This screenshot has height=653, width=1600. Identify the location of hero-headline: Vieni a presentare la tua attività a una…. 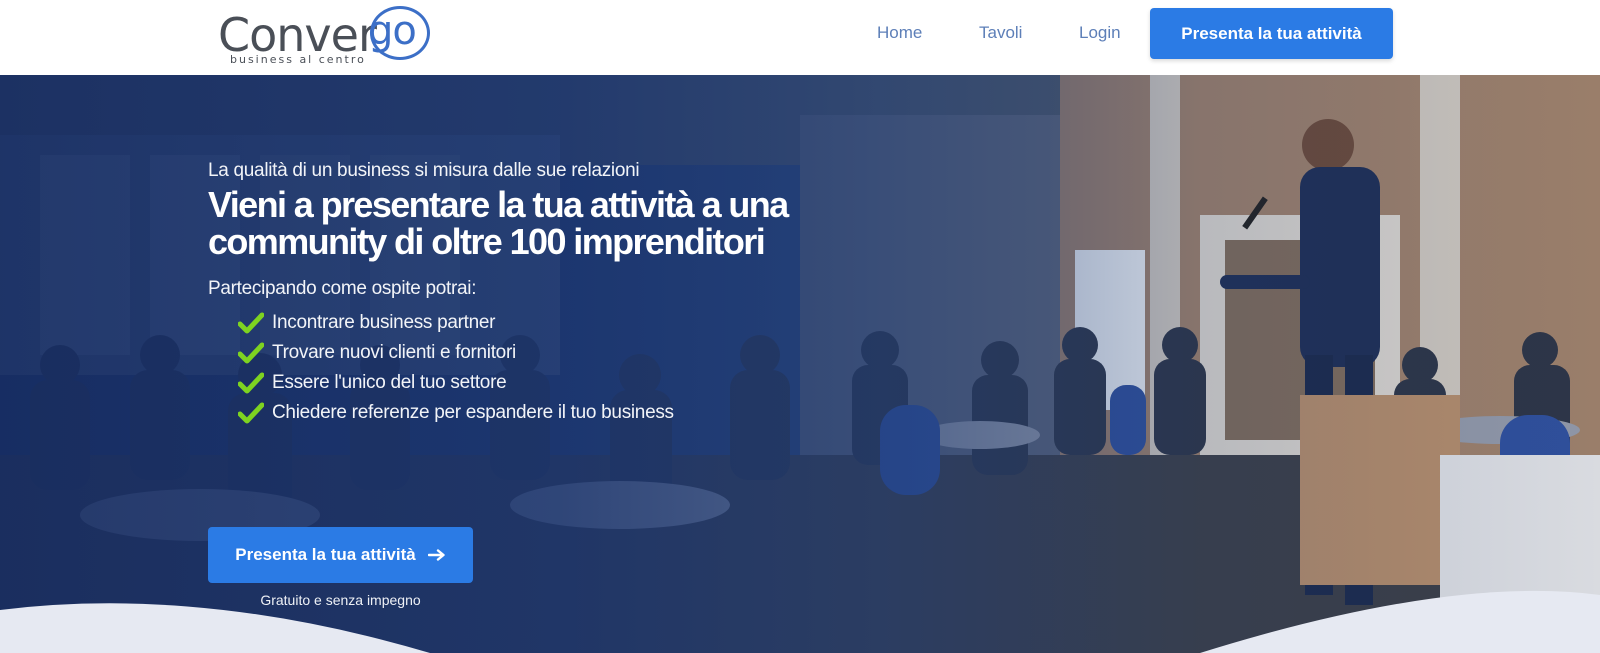
(498, 223).